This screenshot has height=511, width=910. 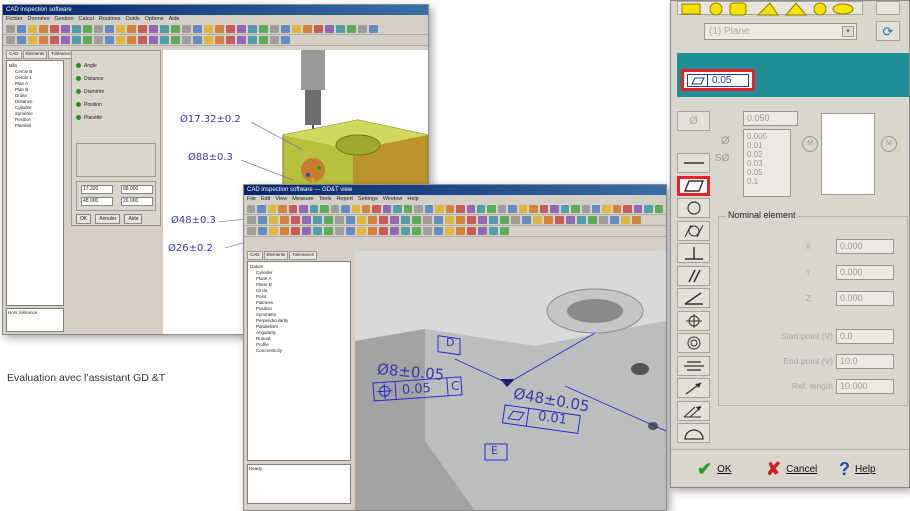 What do you see at coordinates (693, 320) in the screenshot?
I see `position-button` at bounding box center [693, 320].